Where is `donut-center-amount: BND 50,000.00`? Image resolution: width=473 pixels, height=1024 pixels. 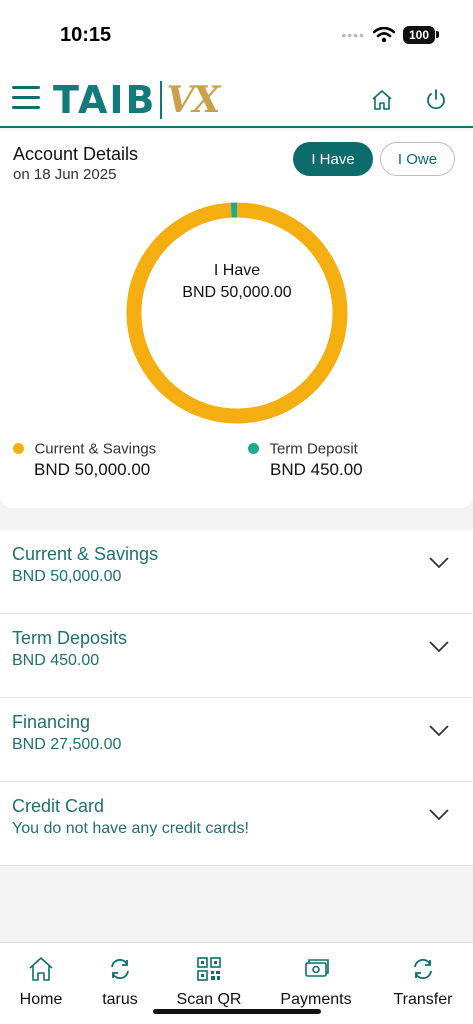 donut-center-amount: BND 50,000.00 is located at coordinates (237, 292).